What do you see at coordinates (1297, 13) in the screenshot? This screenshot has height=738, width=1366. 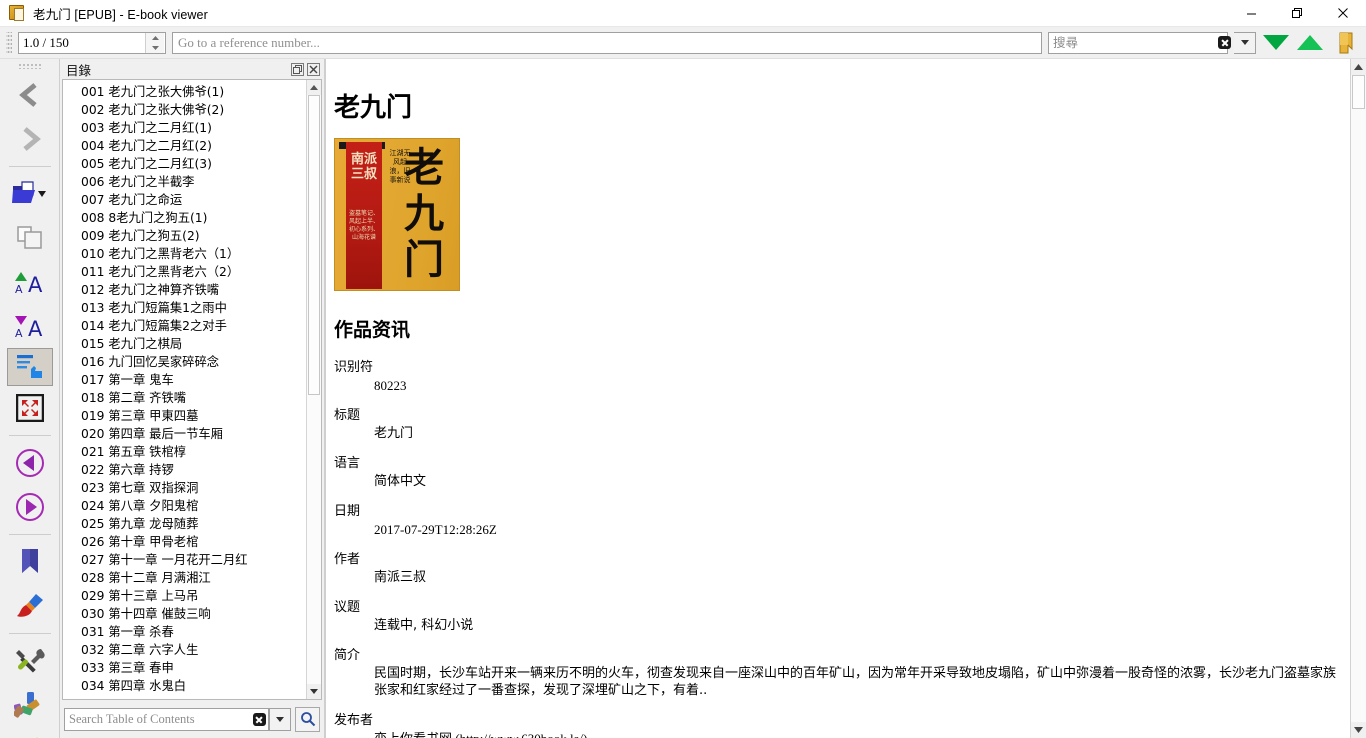 I see `restore-button` at bounding box center [1297, 13].